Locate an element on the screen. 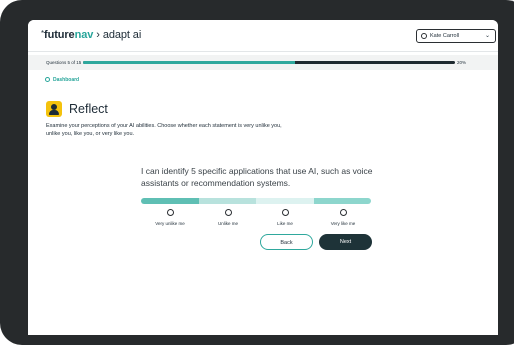 The width and height of the screenshot is (514, 345). option-very-unlike-me: Very unlike me is located at coordinates (170, 217).